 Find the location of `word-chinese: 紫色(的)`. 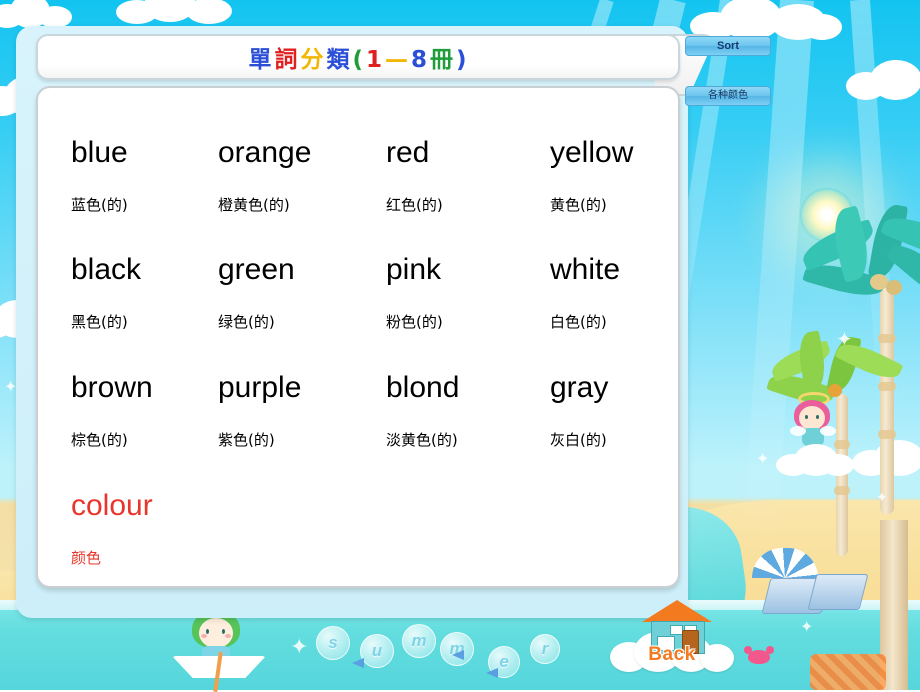

word-chinese: 紫色(的) is located at coordinates (246, 440).